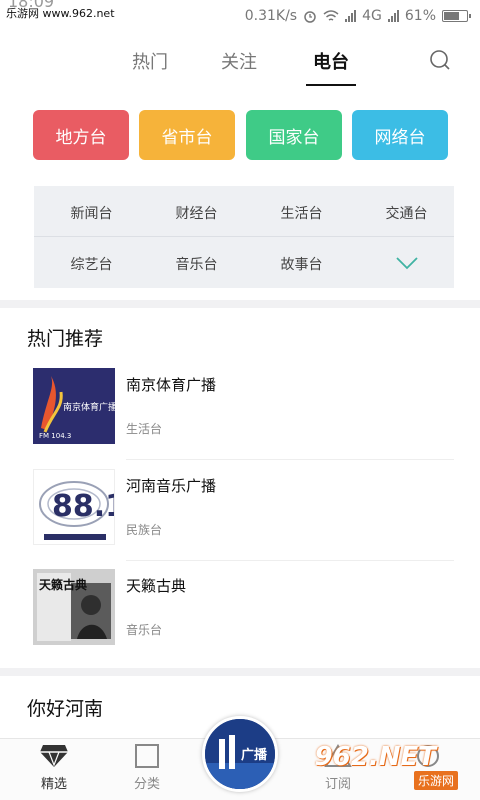  I want to click on grid-divider, so click(244, 236).